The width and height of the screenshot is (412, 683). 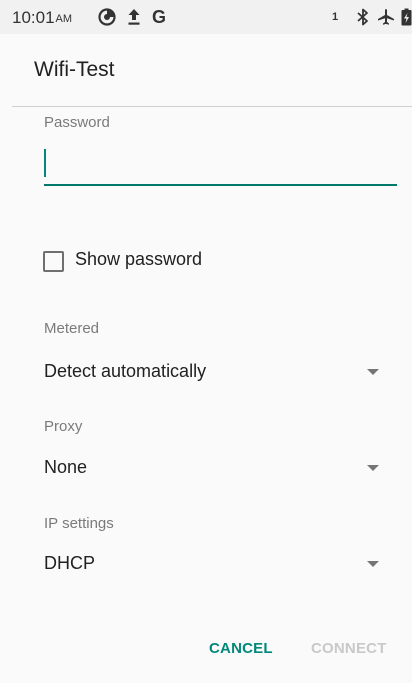 What do you see at coordinates (335, 17) in the screenshot?
I see `sim-number: 1` at bounding box center [335, 17].